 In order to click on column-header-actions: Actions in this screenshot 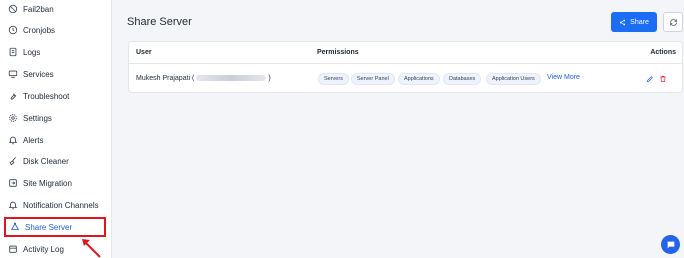, I will do `click(663, 52)`.